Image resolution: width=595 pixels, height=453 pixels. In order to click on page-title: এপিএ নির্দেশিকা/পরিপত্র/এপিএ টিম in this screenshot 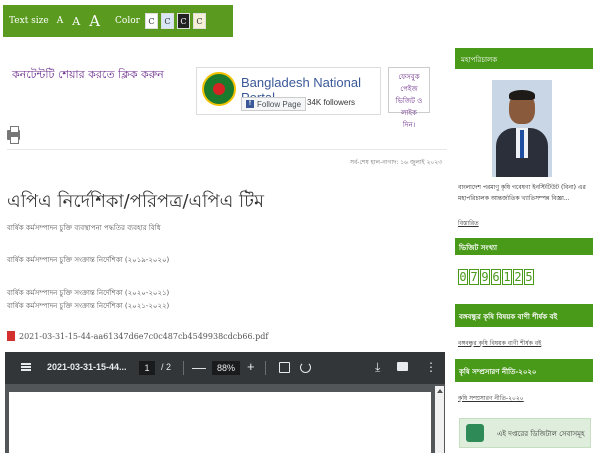, I will do `click(135, 201)`.